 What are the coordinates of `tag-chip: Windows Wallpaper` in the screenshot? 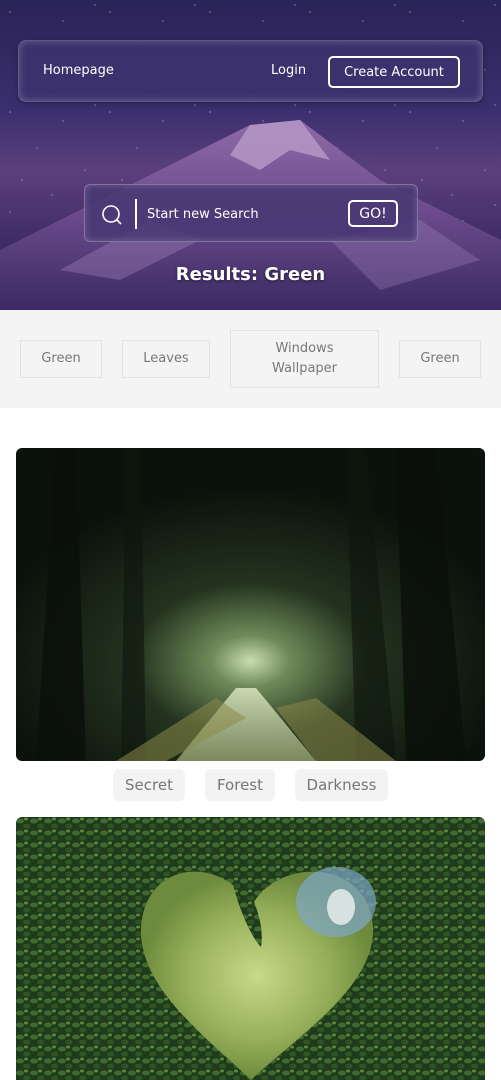 It's located at (304, 359).